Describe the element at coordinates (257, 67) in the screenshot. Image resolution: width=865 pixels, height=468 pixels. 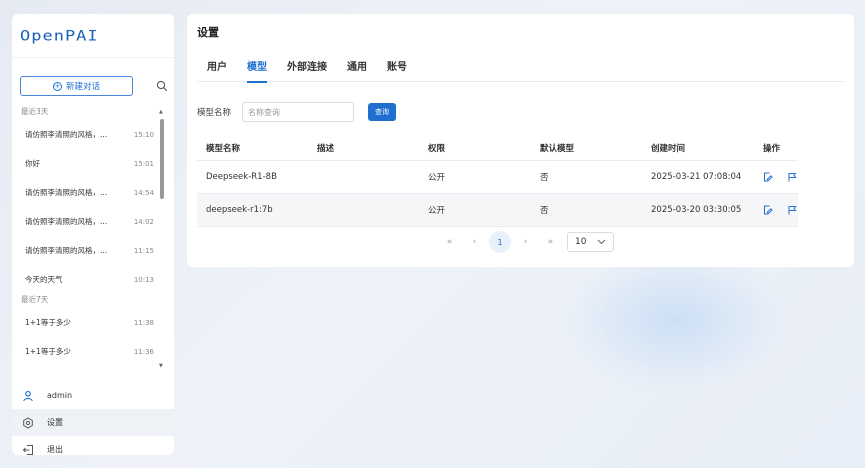
I see `tab-models: 模型` at that location.